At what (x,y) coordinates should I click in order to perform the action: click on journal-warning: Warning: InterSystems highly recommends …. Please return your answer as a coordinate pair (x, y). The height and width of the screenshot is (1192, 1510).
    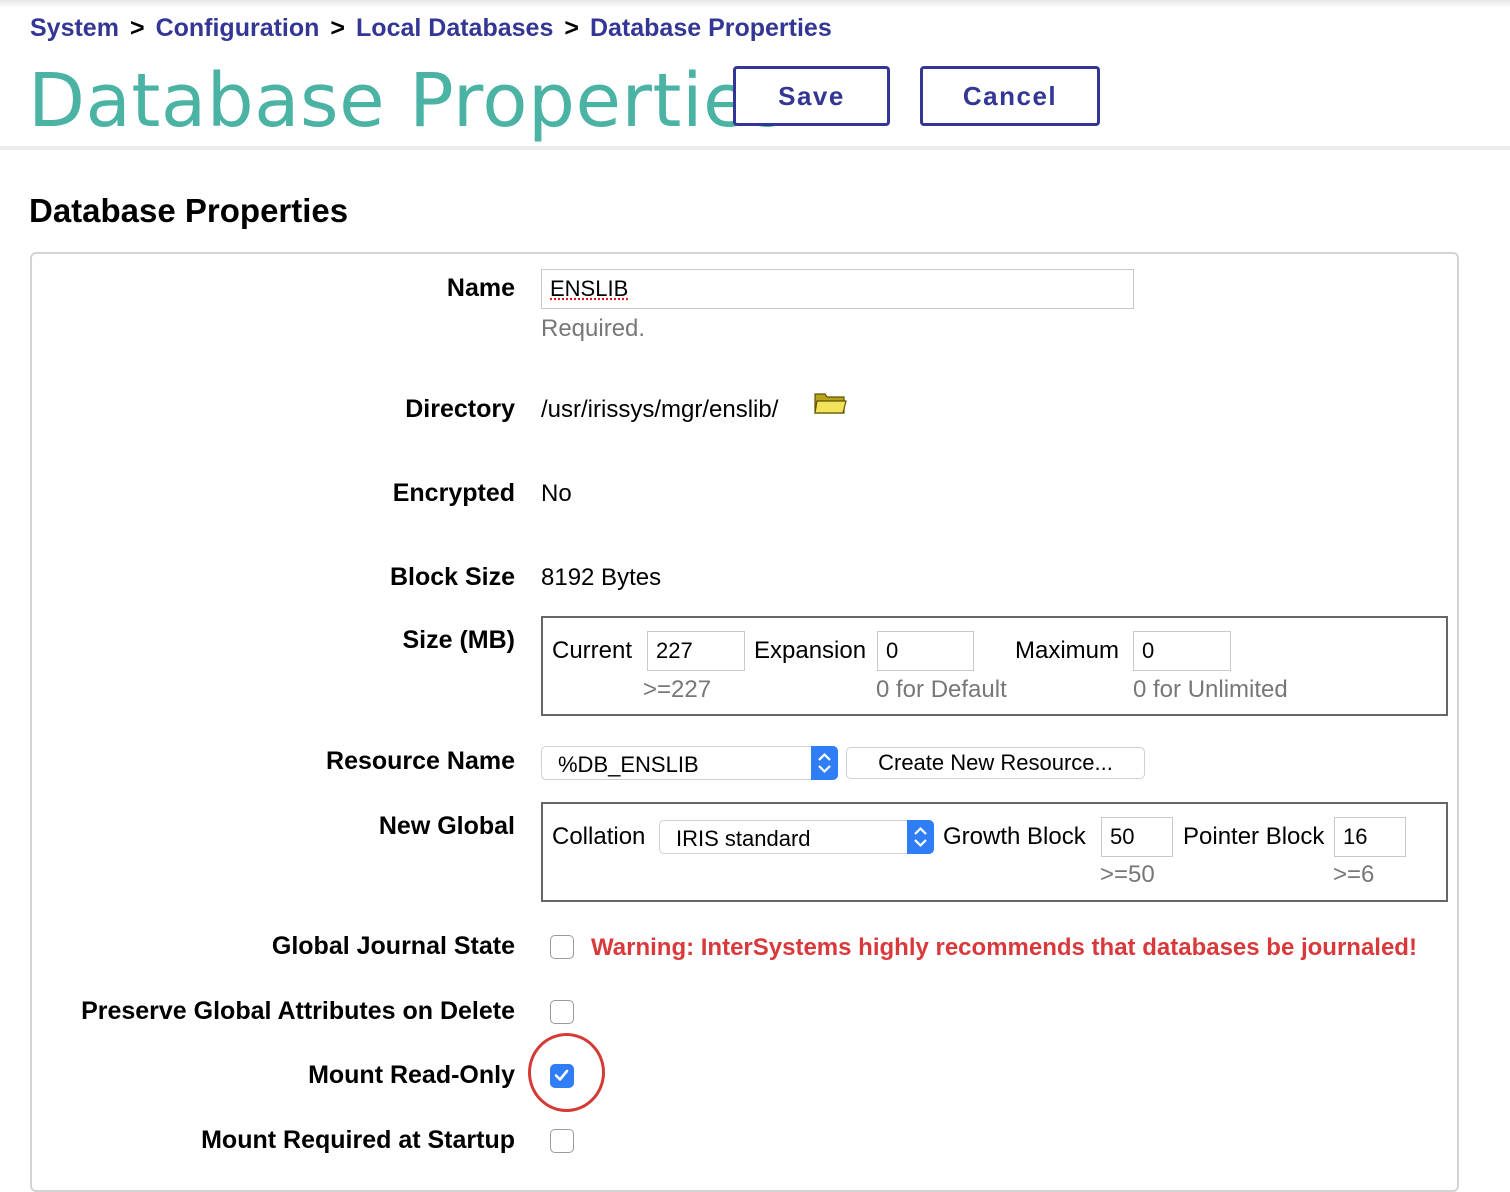
    Looking at the image, I should click on (1004, 947).